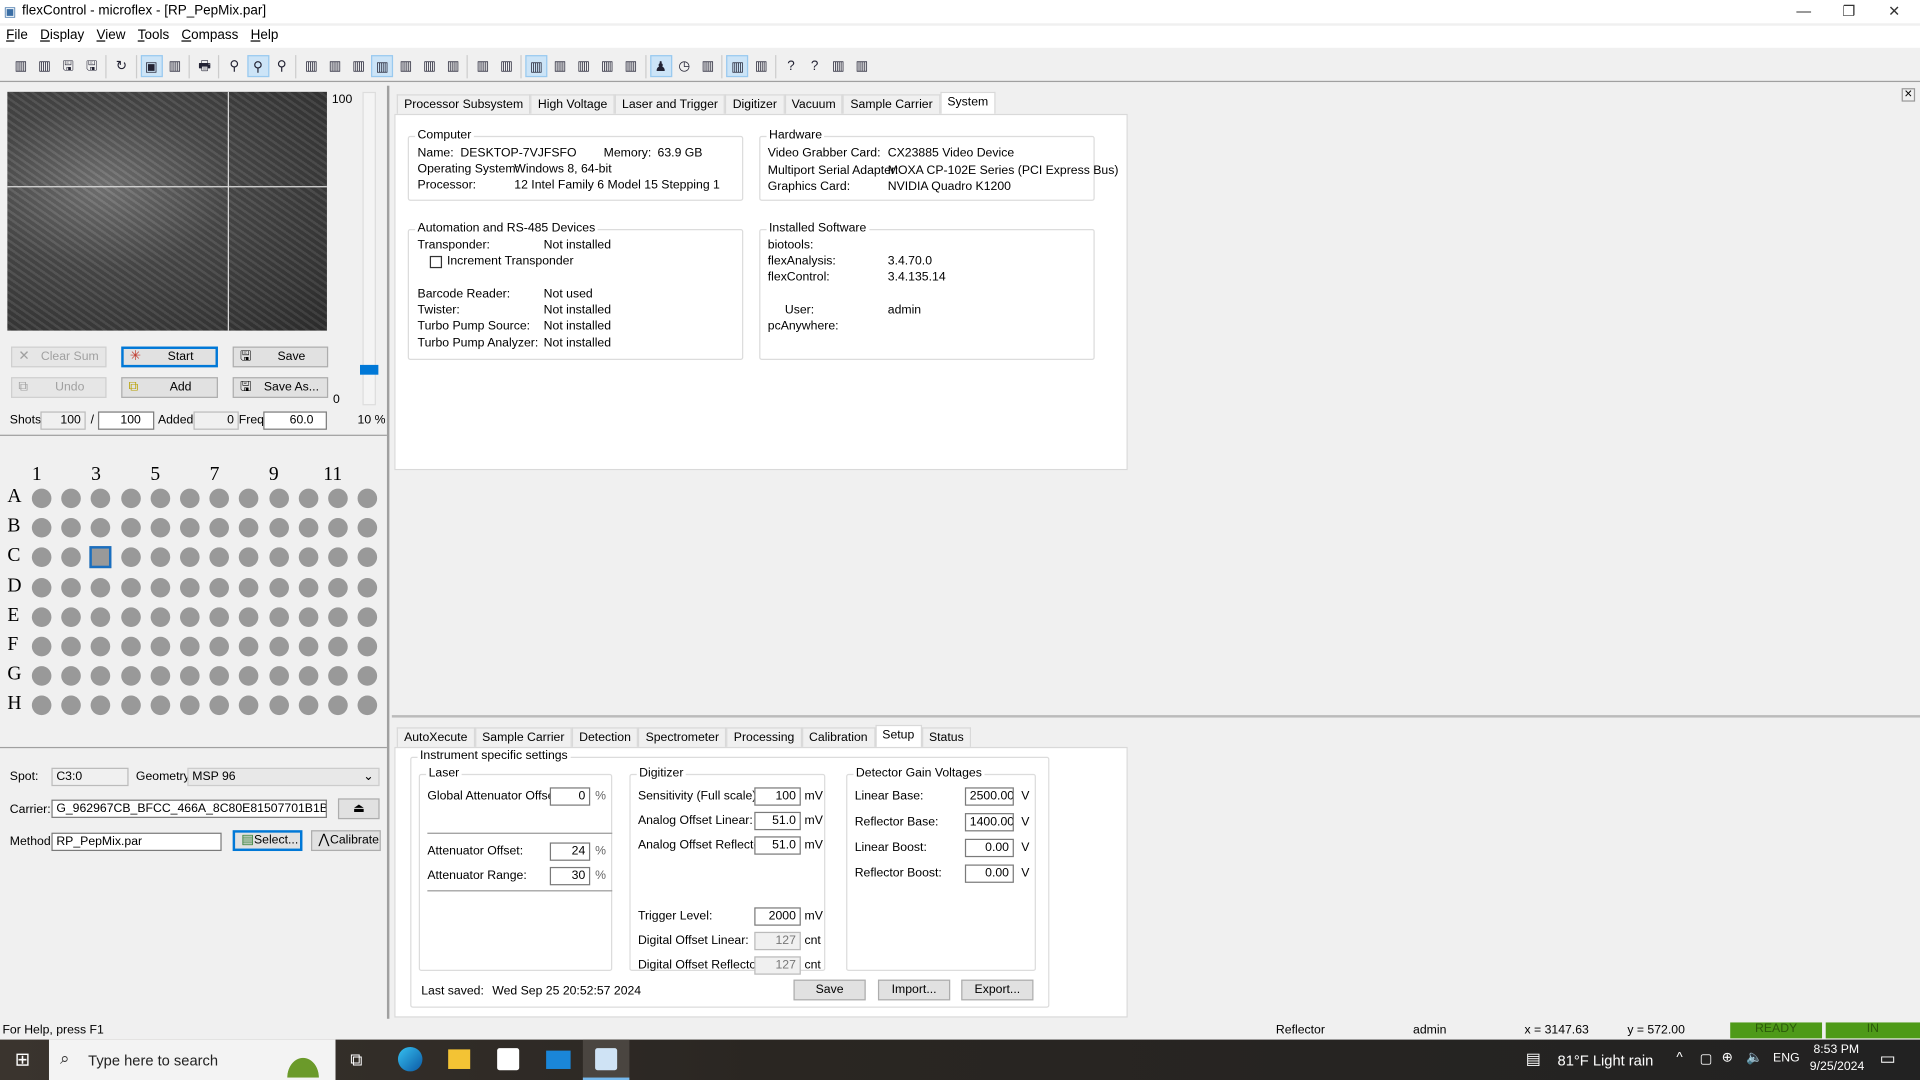 This screenshot has height=1080, width=1920. Describe the element at coordinates (295, 420) in the screenshot. I see `freq-stepper: 60.0` at that location.